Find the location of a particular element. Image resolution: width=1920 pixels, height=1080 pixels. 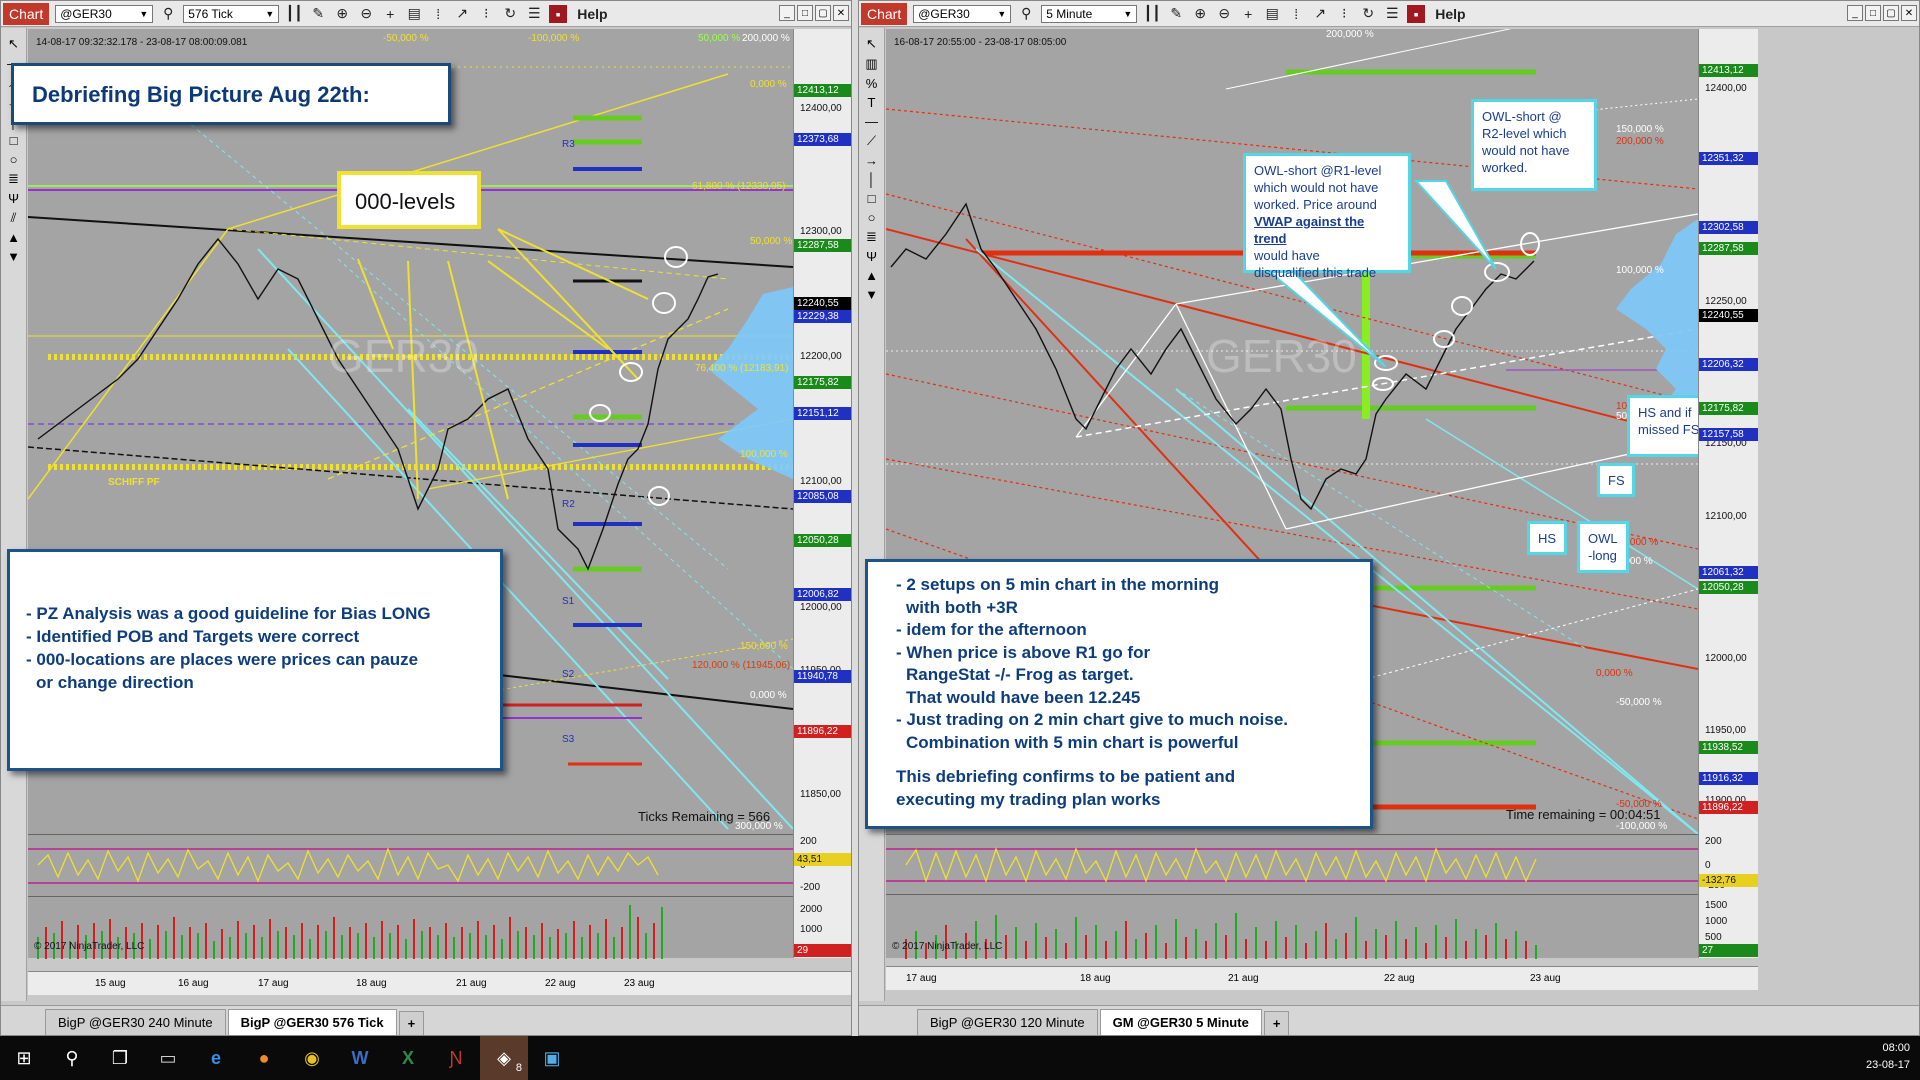

callout-link: VWAP against the trend is located at coordinates (1327, 230).